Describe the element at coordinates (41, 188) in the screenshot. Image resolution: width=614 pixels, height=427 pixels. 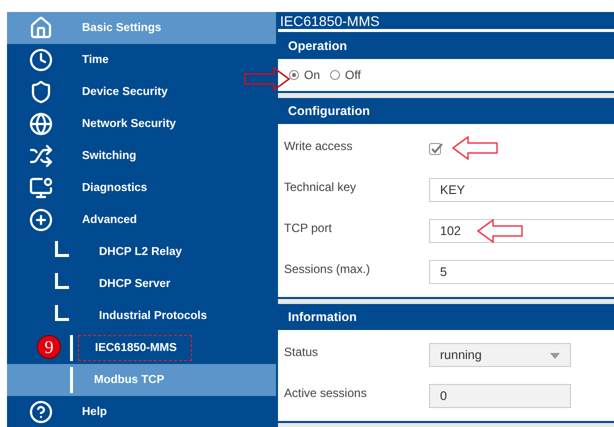
I see `monitor-icon` at that location.